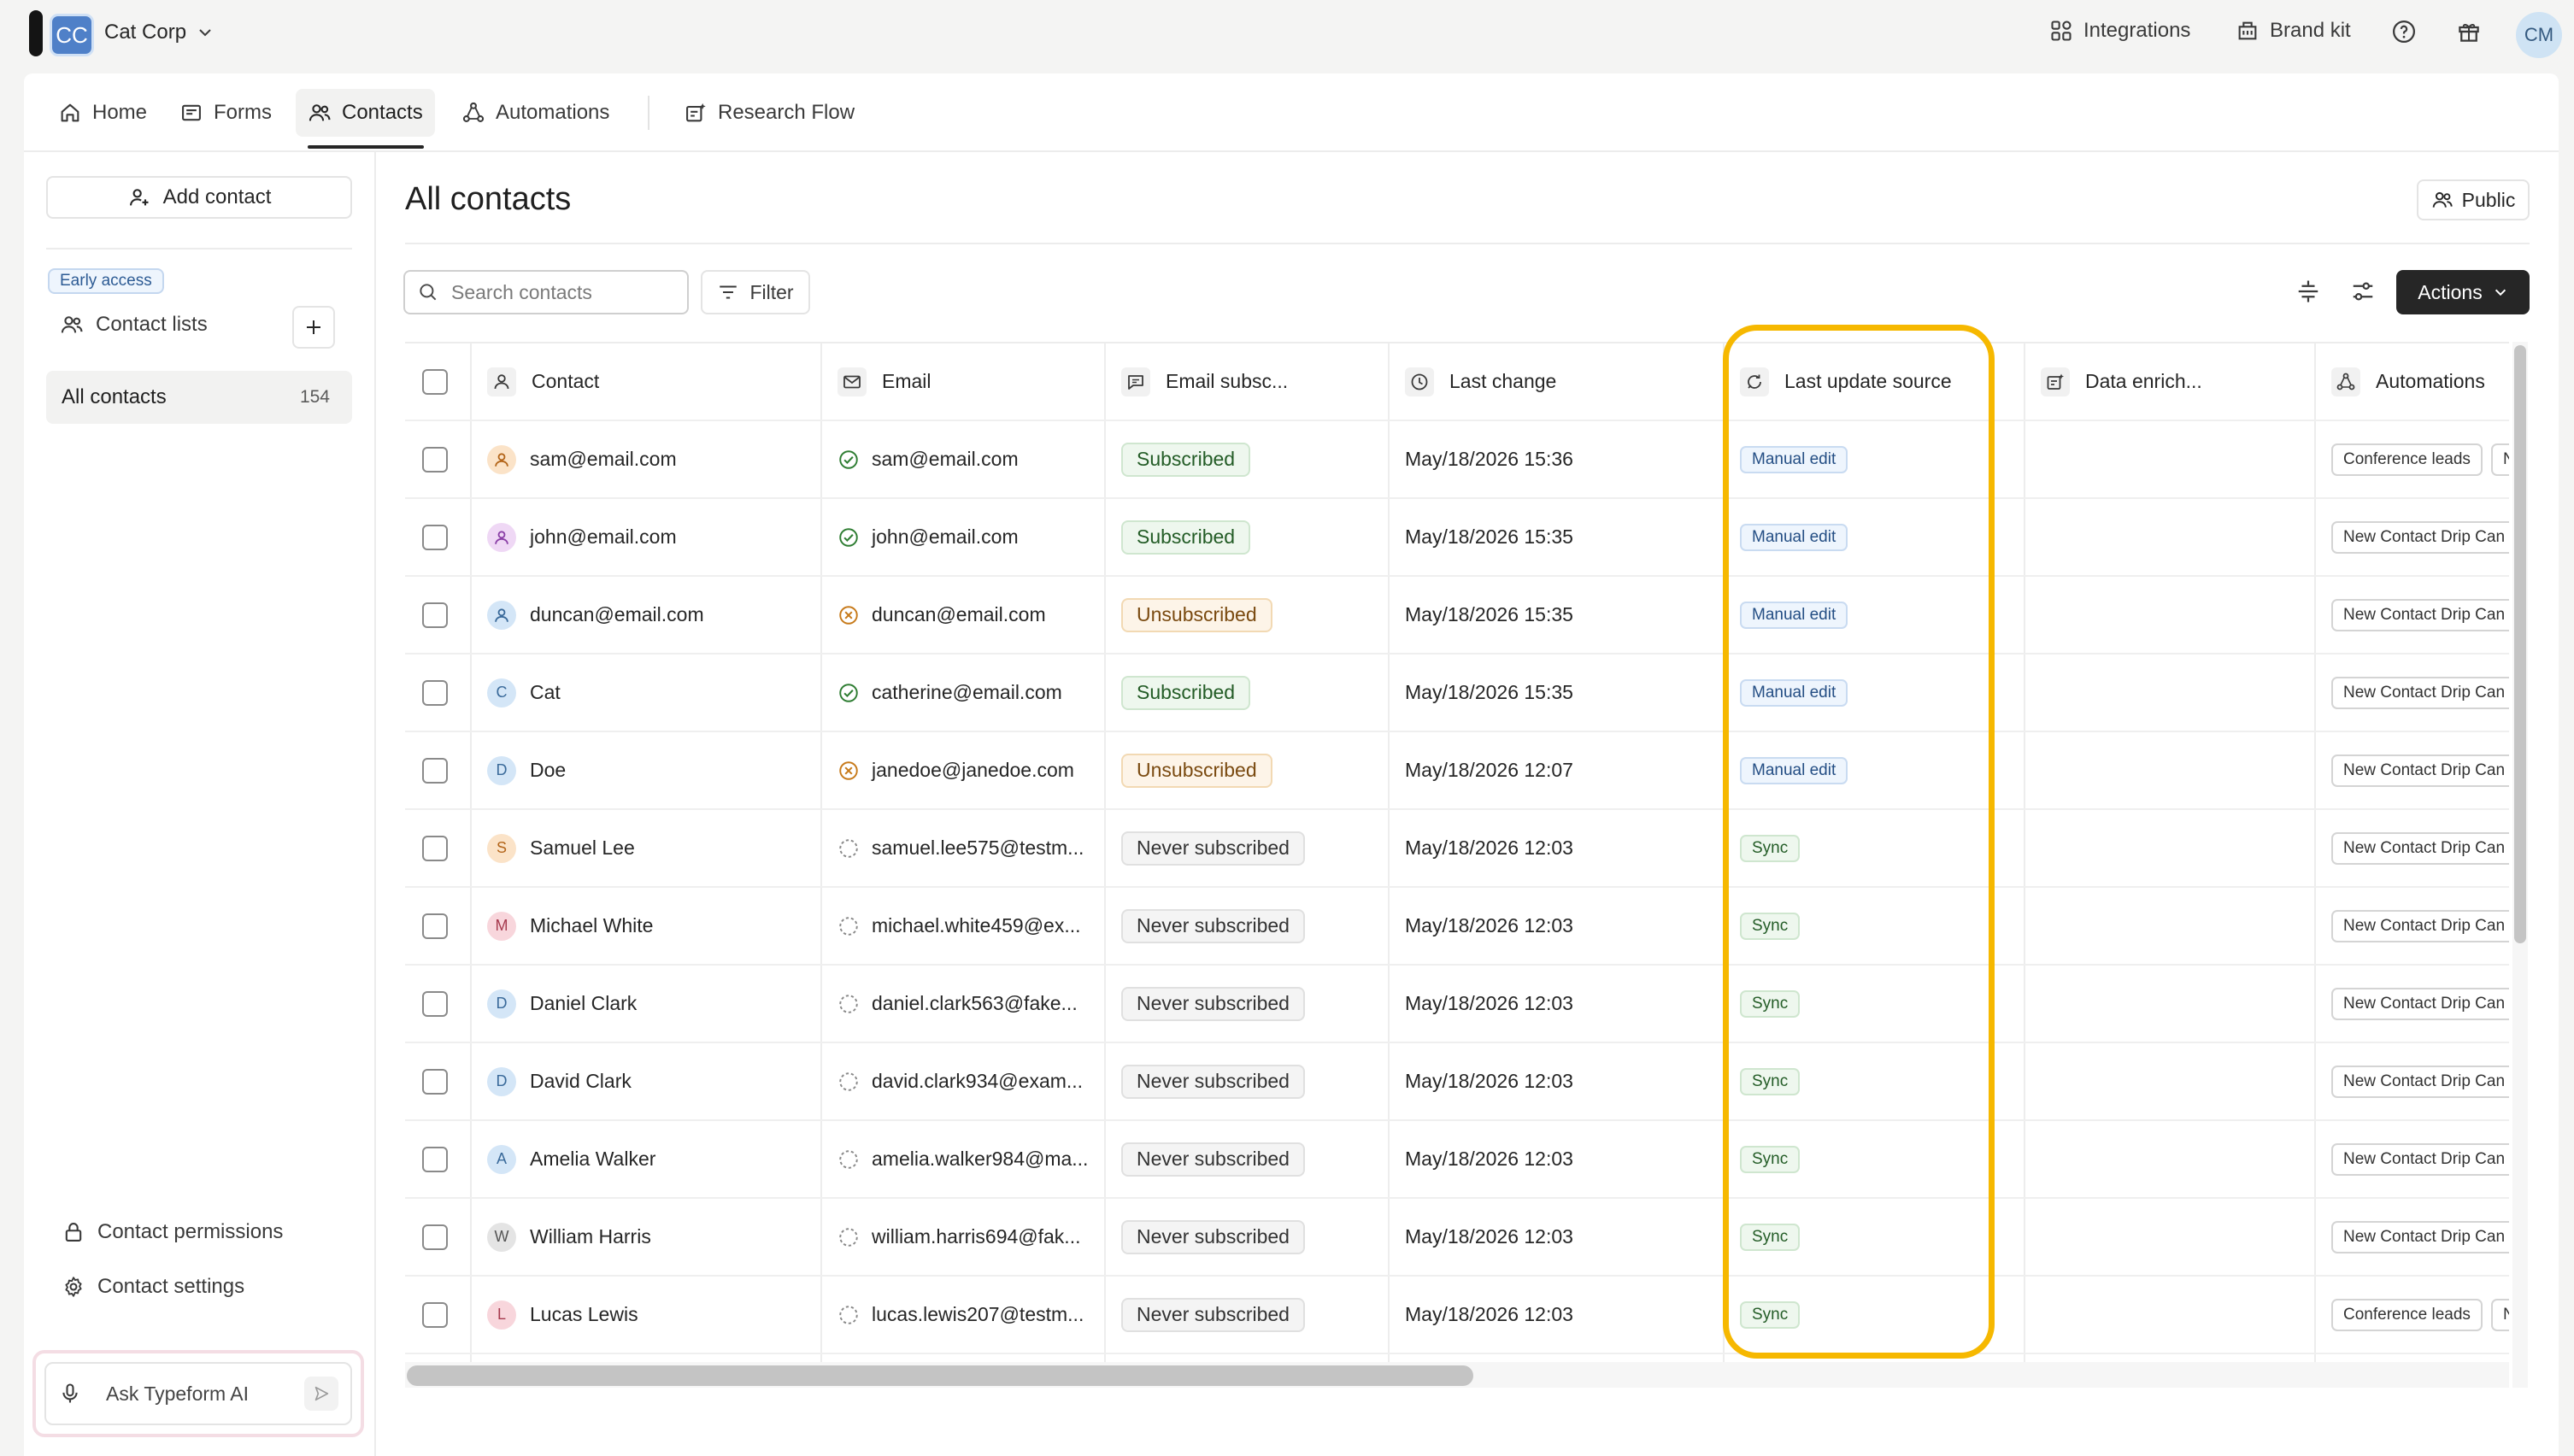 This screenshot has width=2574, height=1456. I want to click on email-cell: duncan@email.com, so click(970, 615).